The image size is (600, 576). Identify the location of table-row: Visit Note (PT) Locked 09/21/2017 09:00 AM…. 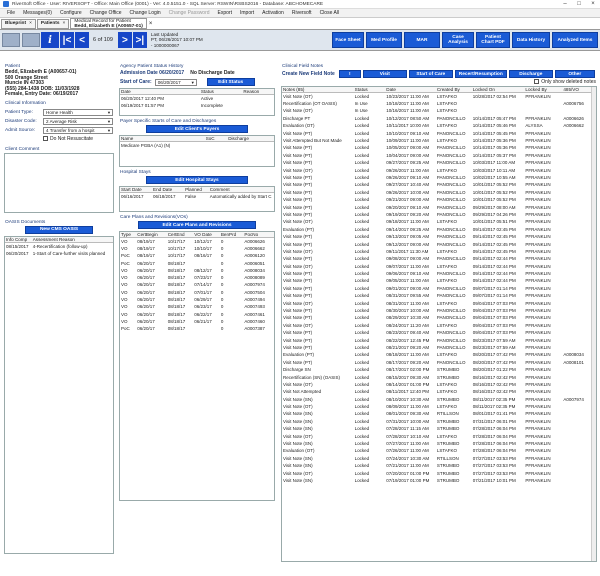
(438, 199).